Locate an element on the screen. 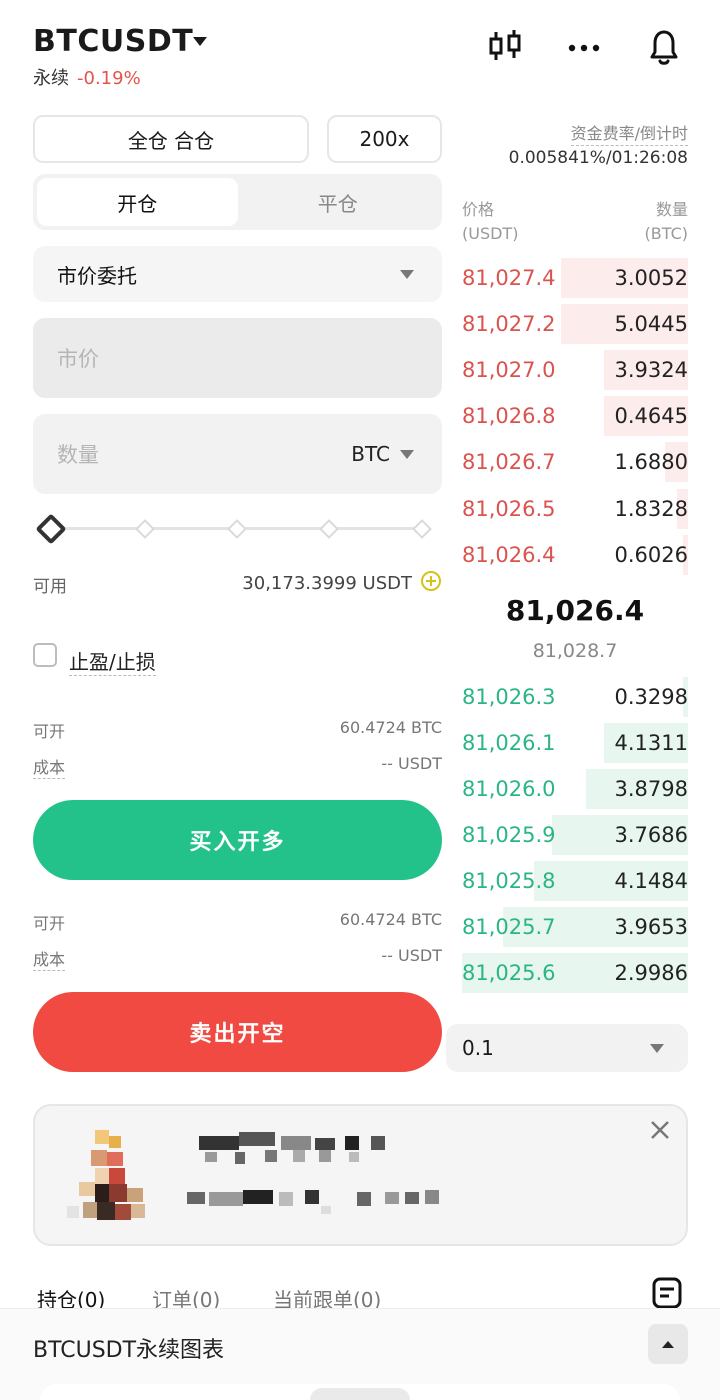  promo-image is located at coordinates (106, 1175).